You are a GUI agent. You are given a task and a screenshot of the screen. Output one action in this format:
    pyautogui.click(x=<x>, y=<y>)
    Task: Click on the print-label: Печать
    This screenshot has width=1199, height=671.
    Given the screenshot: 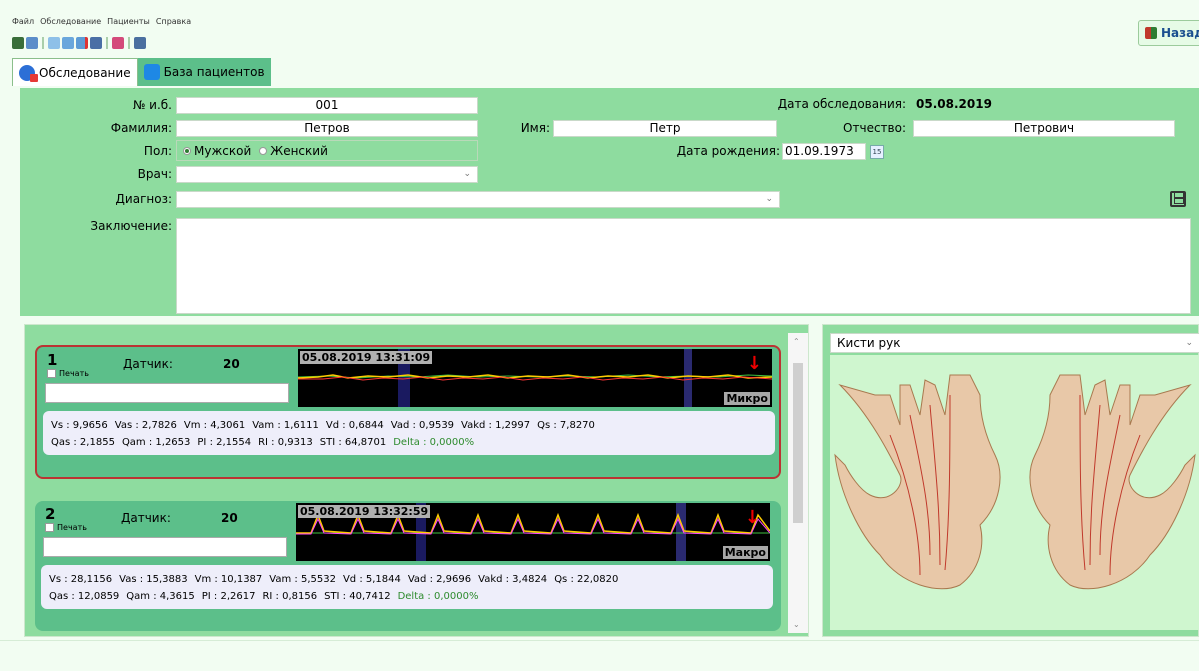 What is the action you would take?
    pyautogui.click(x=72, y=527)
    